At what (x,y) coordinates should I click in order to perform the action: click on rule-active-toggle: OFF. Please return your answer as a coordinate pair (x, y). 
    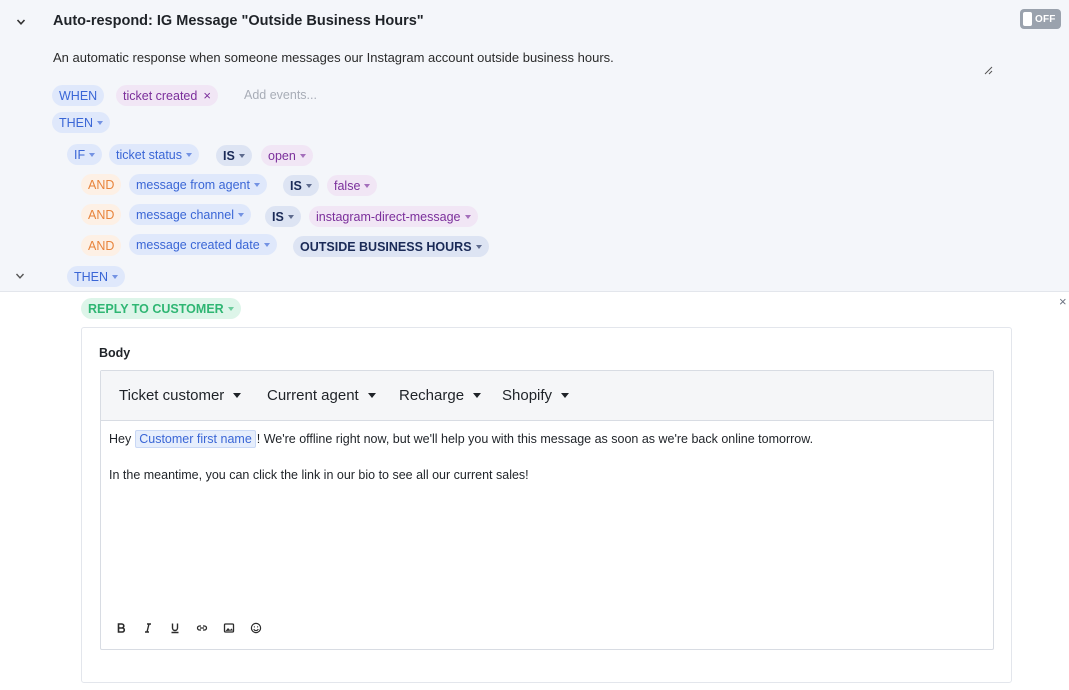
    Looking at the image, I should click on (1040, 19).